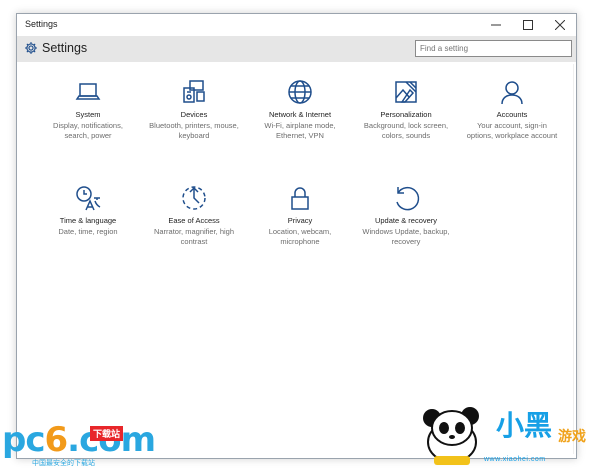  I want to click on tile-description: Narrator, magnifier, high contrast, so click(194, 236).